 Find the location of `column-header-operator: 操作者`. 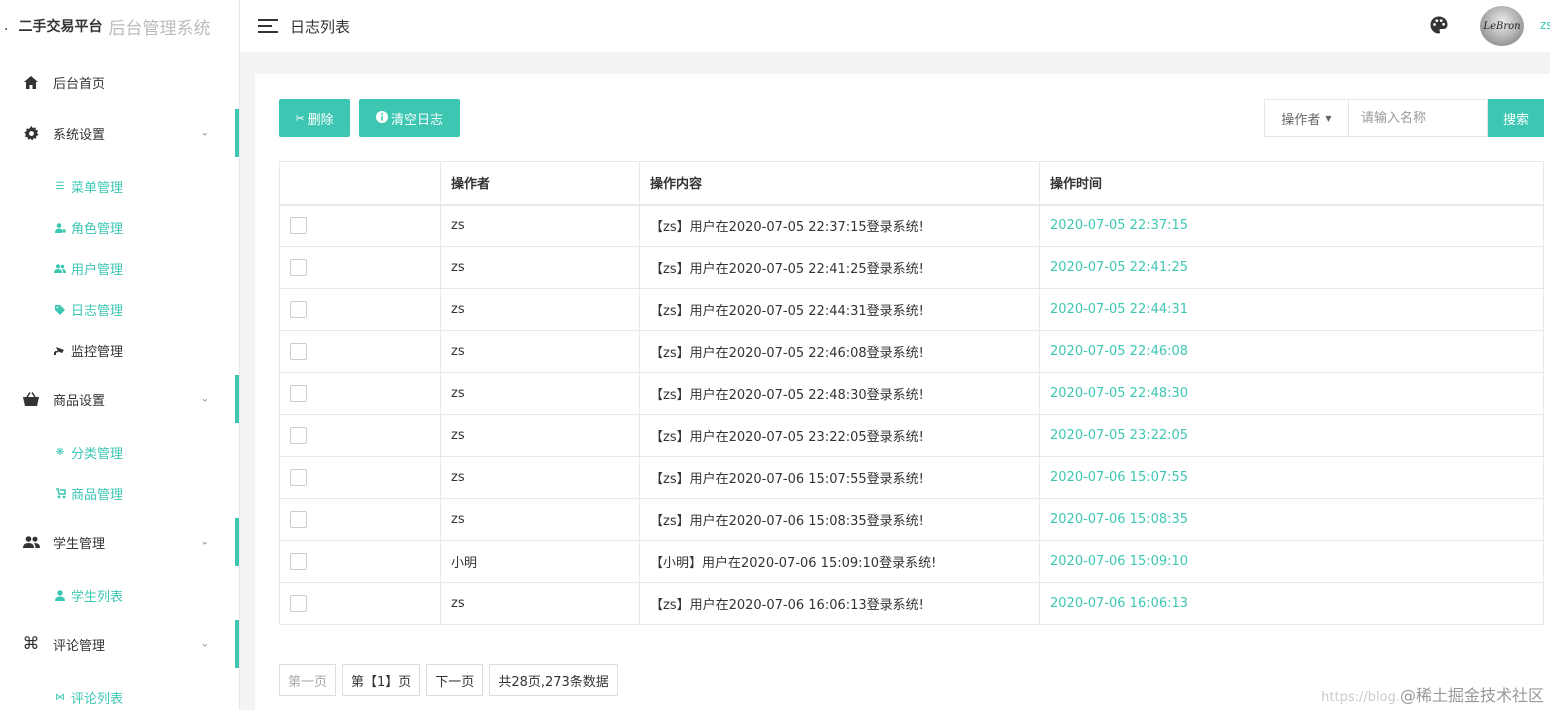

column-header-operator: 操作者 is located at coordinates (540, 183).